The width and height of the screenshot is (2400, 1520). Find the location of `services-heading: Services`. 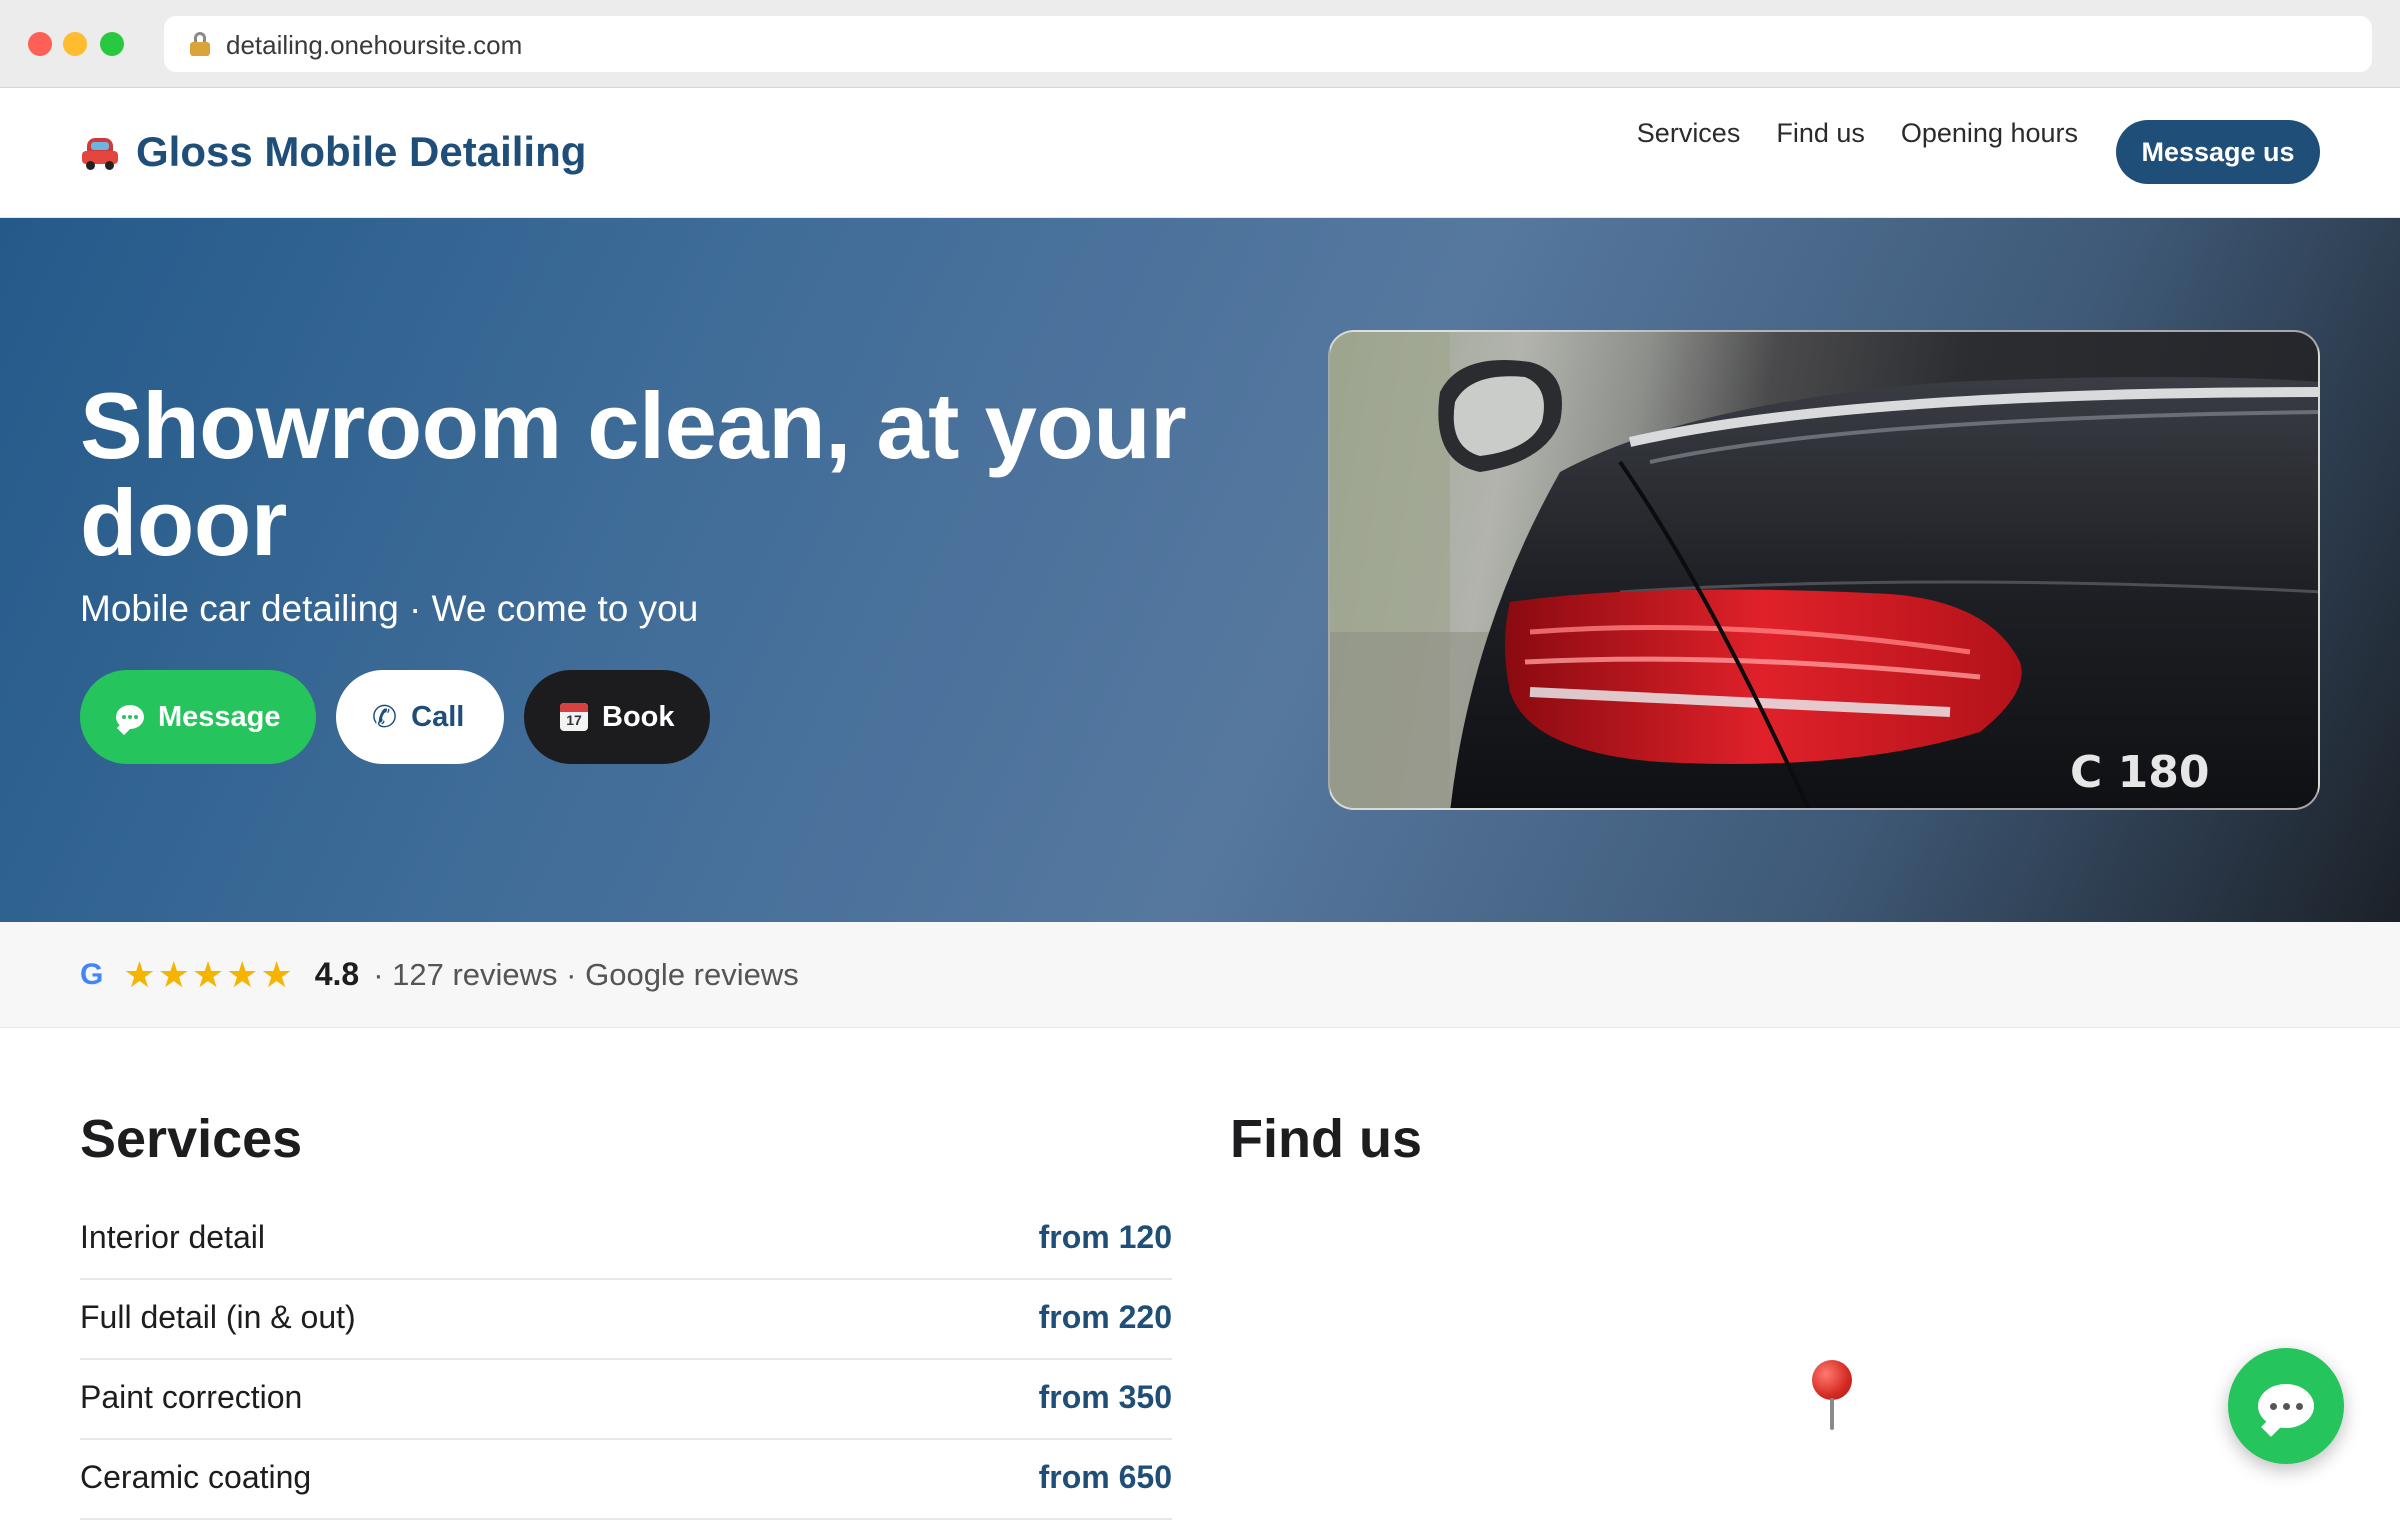

services-heading: Services is located at coordinates (191, 1139).